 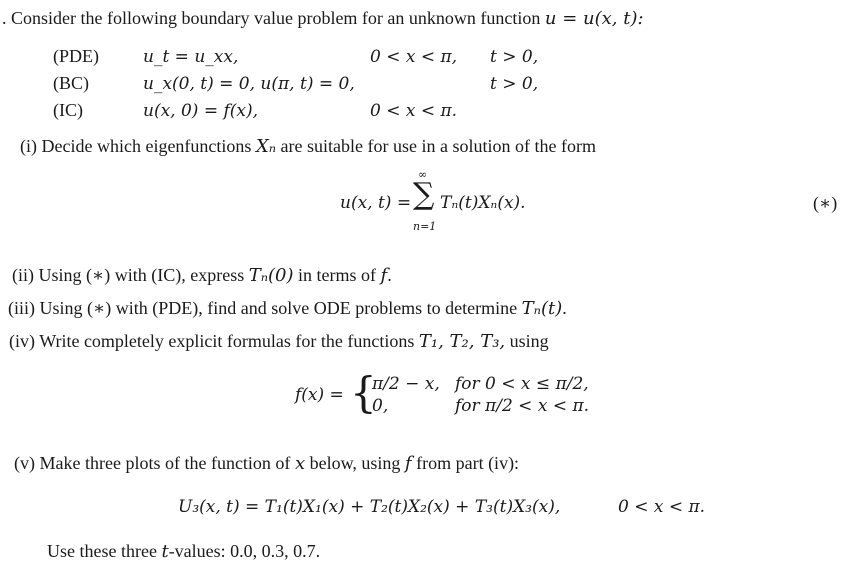 I want to click on ic-label: (IC), so click(x=68, y=110).